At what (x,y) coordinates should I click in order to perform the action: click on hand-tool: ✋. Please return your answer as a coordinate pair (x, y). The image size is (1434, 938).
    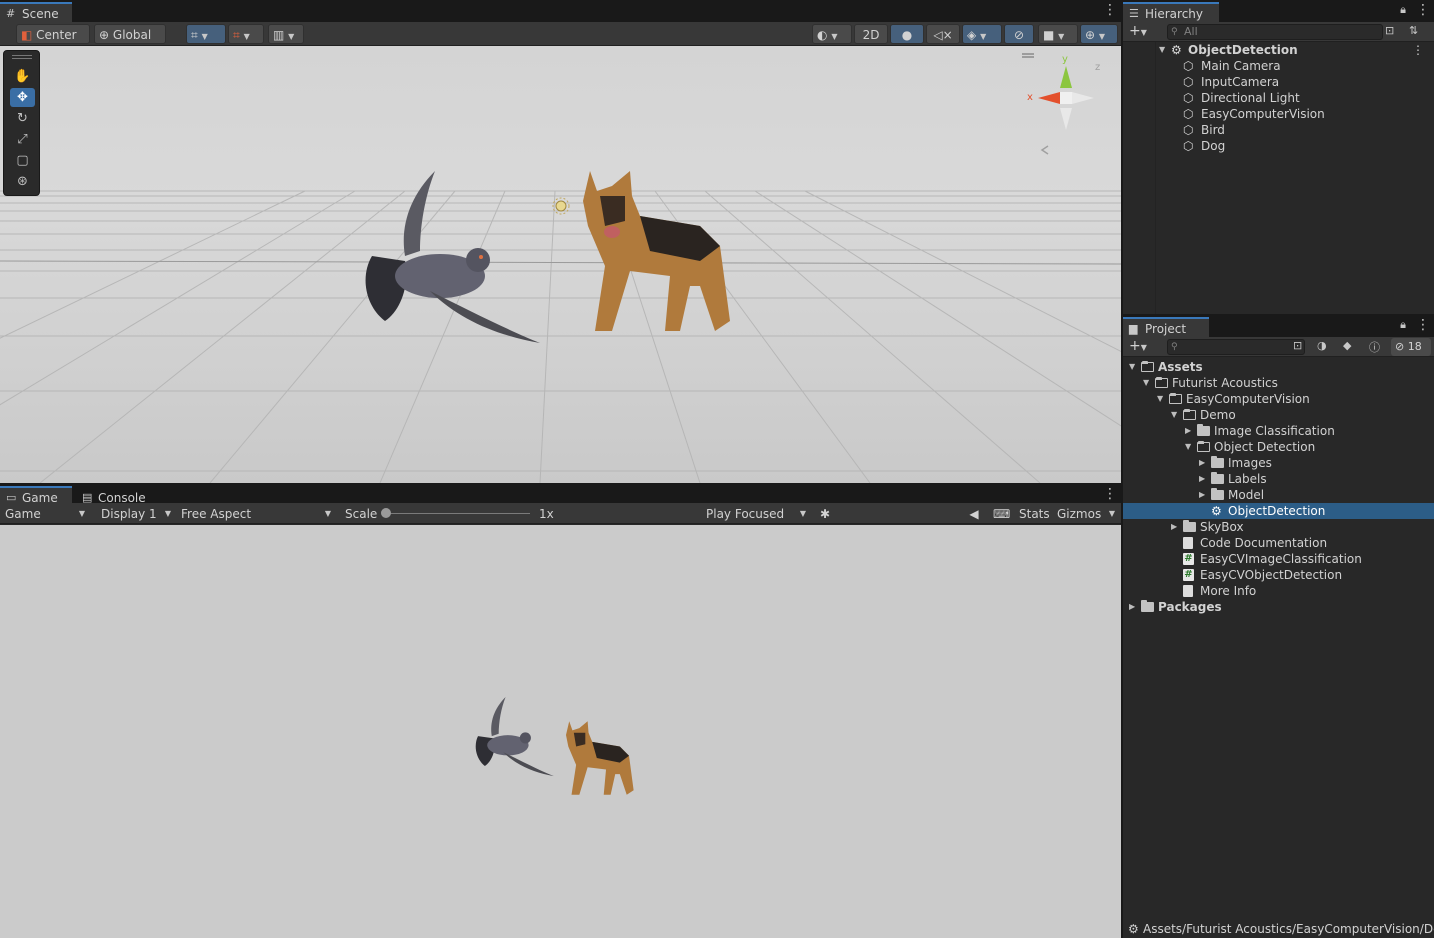
    Looking at the image, I should click on (22, 76).